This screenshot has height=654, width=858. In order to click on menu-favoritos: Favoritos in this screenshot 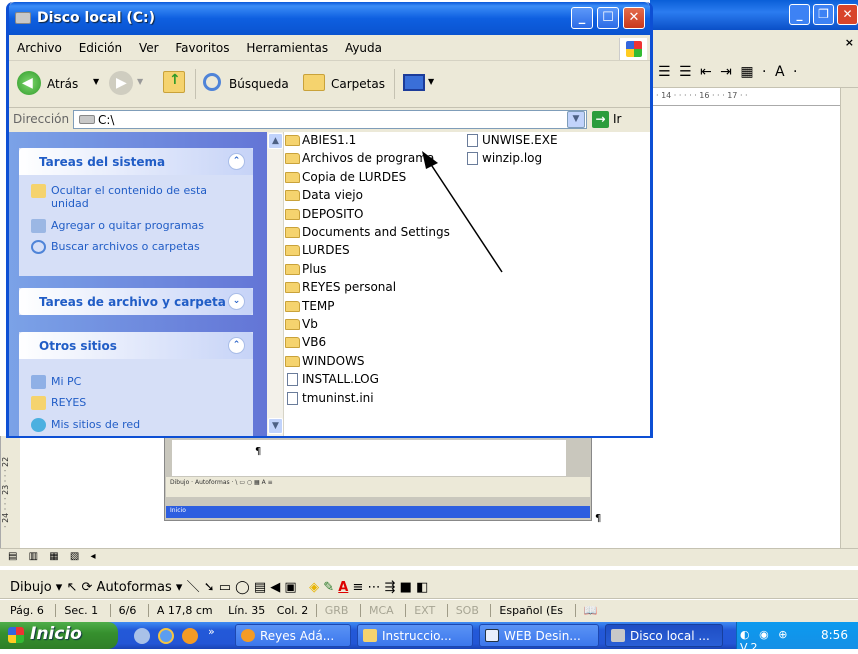, I will do `click(202, 48)`.